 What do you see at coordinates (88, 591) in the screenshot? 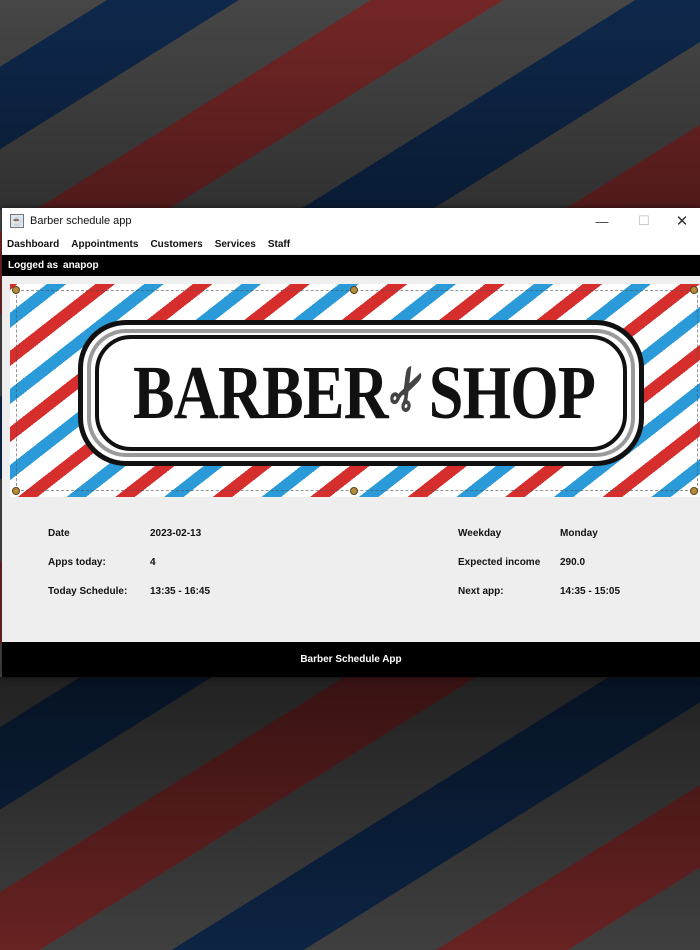
I see `today-schedule-label: Today Schedule:` at bounding box center [88, 591].